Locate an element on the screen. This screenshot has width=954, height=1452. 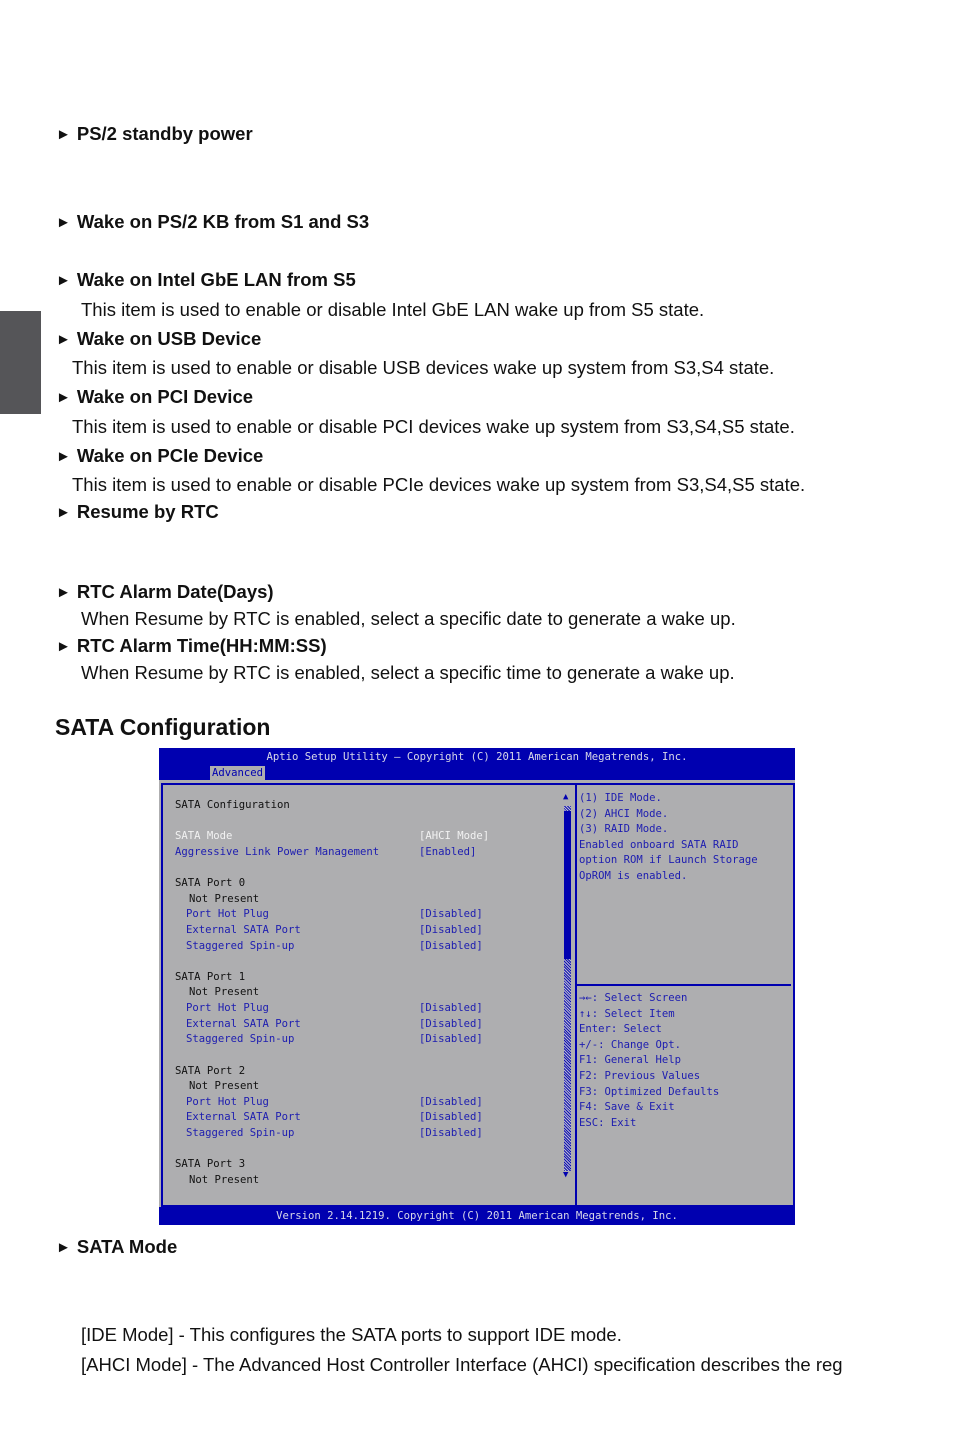
item-heading-sata-mode: ► SATA Mode is located at coordinates (117, 1246).